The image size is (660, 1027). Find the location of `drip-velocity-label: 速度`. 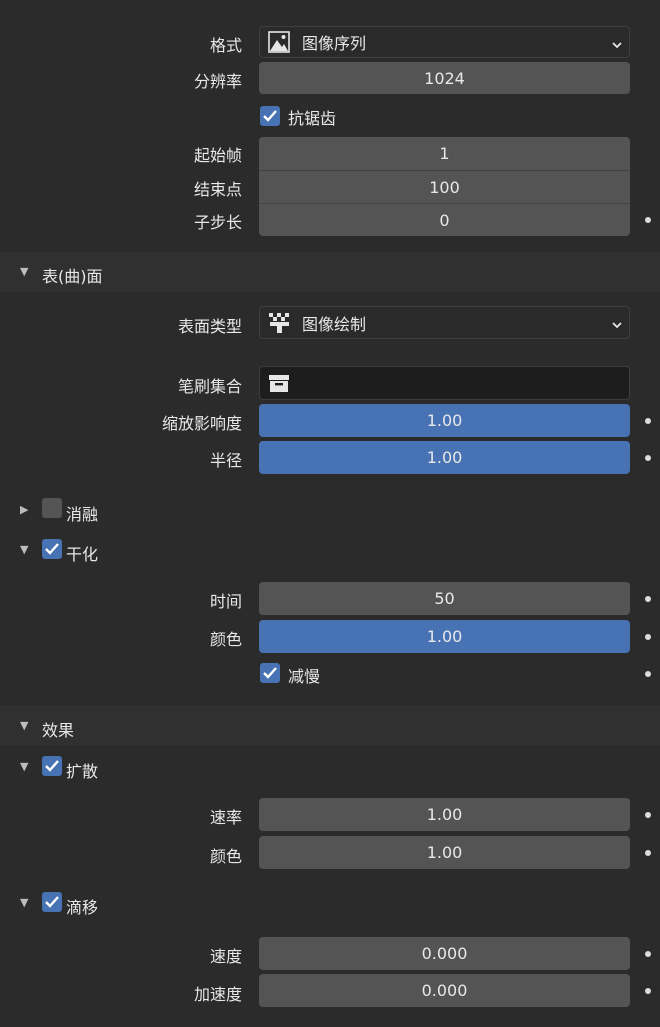

drip-velocity-label: 速度 is located at coordinates (225, 956).